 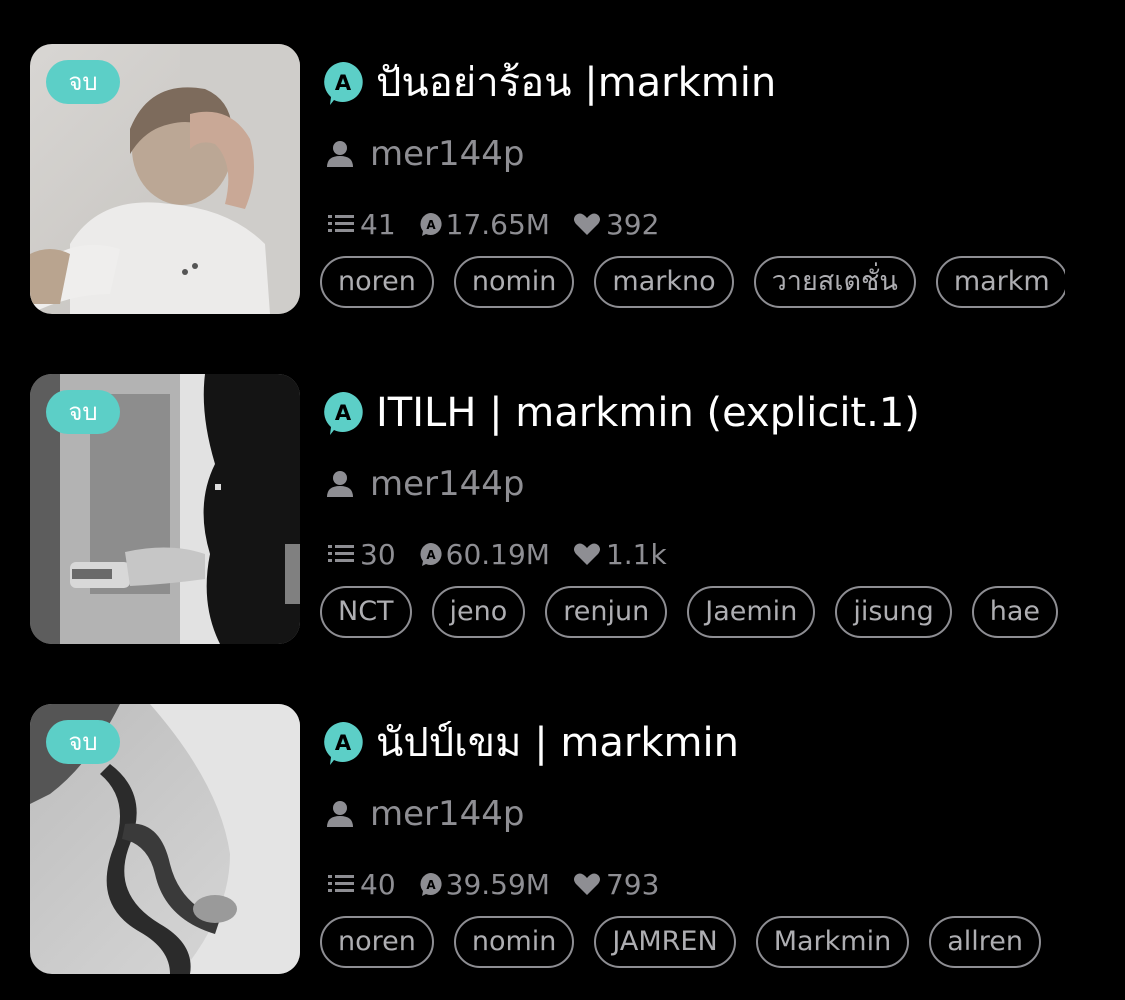 I want to click on tag-chip: markm, so click(x=1000, y=282).